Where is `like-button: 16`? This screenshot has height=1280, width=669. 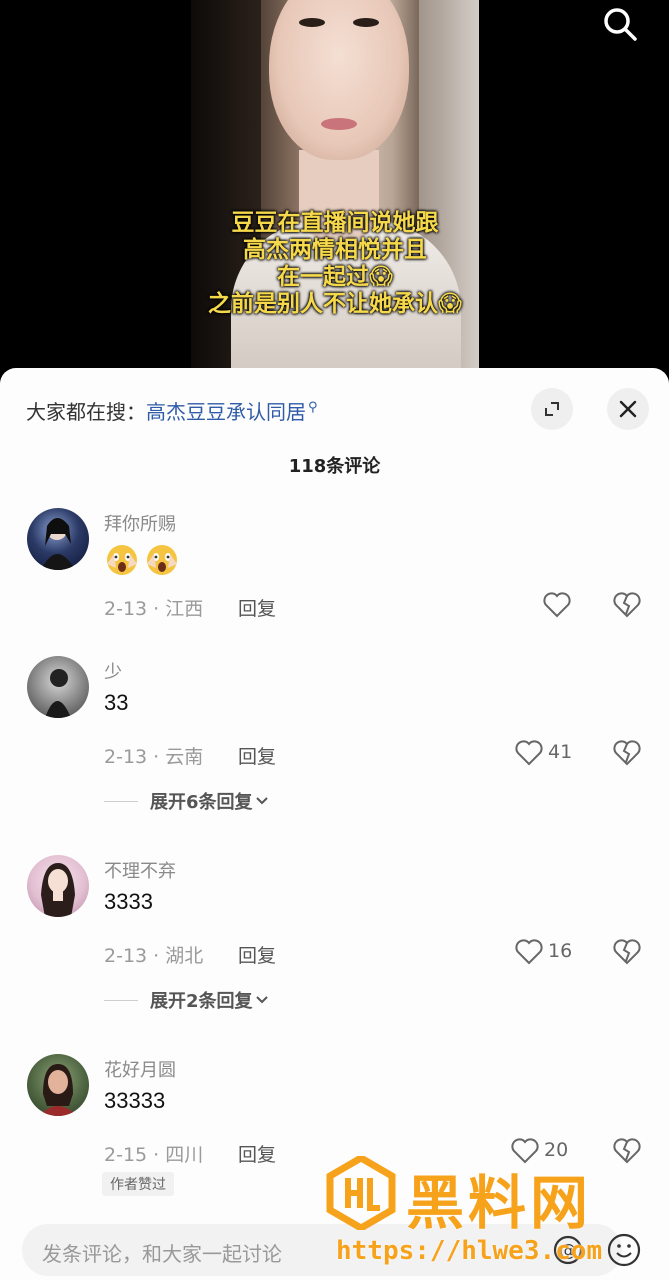 like-button: 16 is located at coordinates (543, 951).